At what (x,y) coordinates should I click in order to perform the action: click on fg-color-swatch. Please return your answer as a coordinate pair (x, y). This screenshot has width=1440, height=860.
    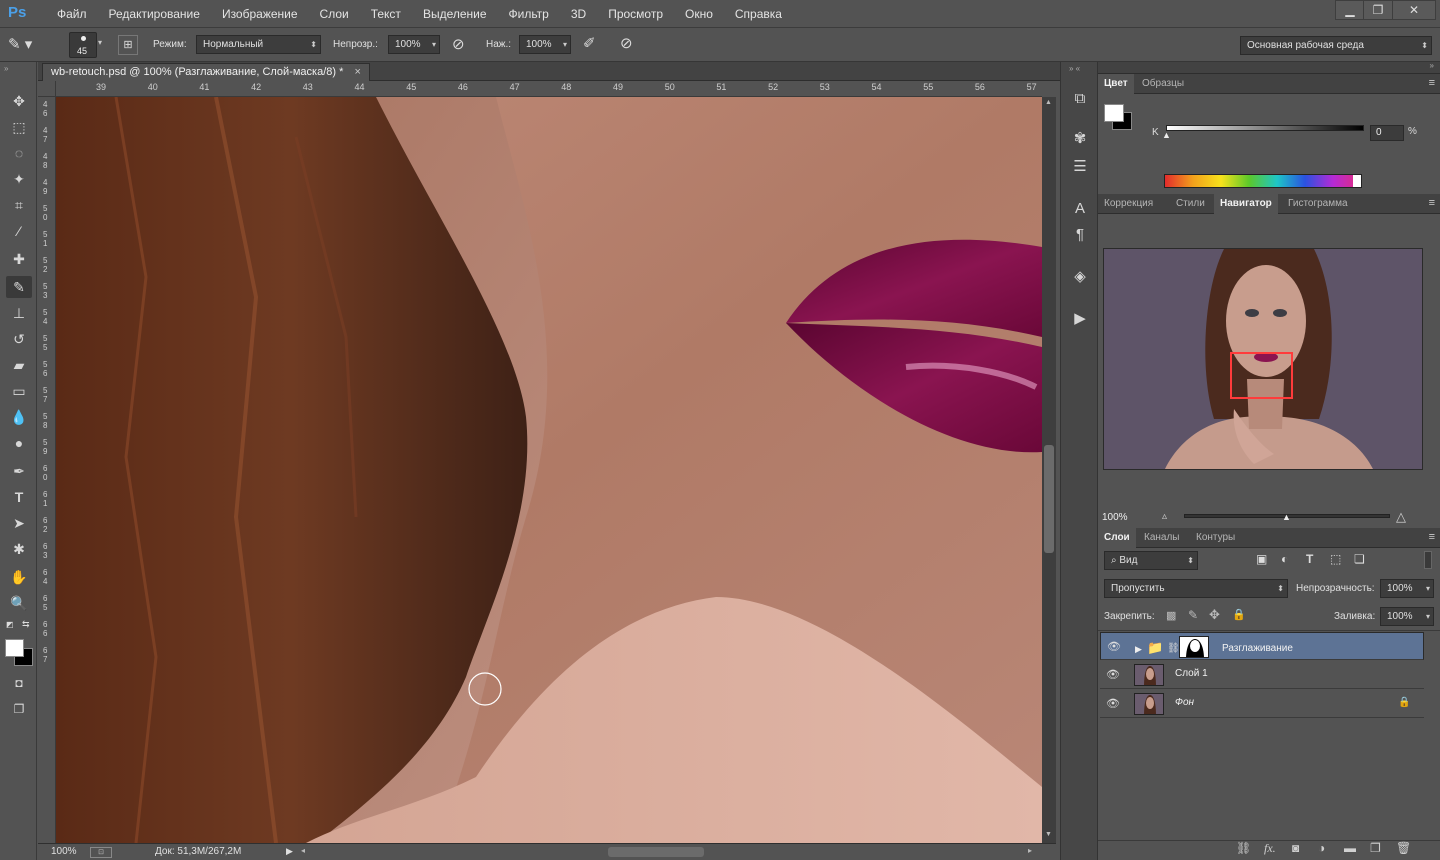
    Looking at the image, I should click on (1114, 113).